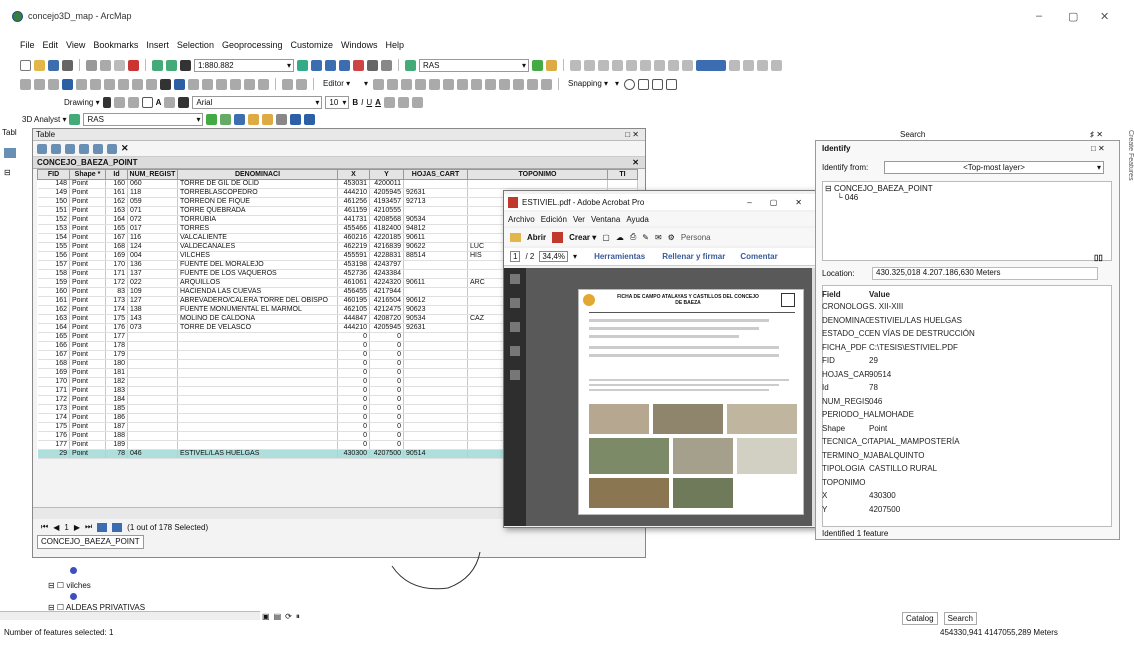 The width and height of the screenshot is (1134, 666). Describe the element at coordinates (960, 618) in the screenshot. I see `search-tab: Search` at that location.